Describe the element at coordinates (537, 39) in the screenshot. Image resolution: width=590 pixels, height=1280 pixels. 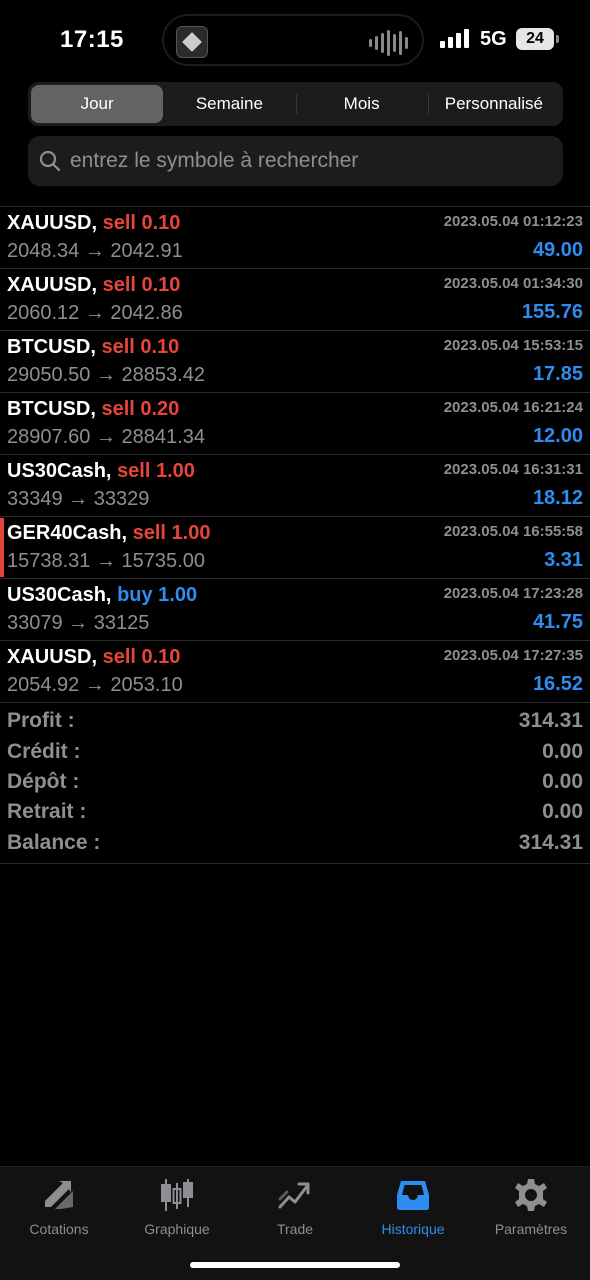
I see `battery-icon: 24` at that location.